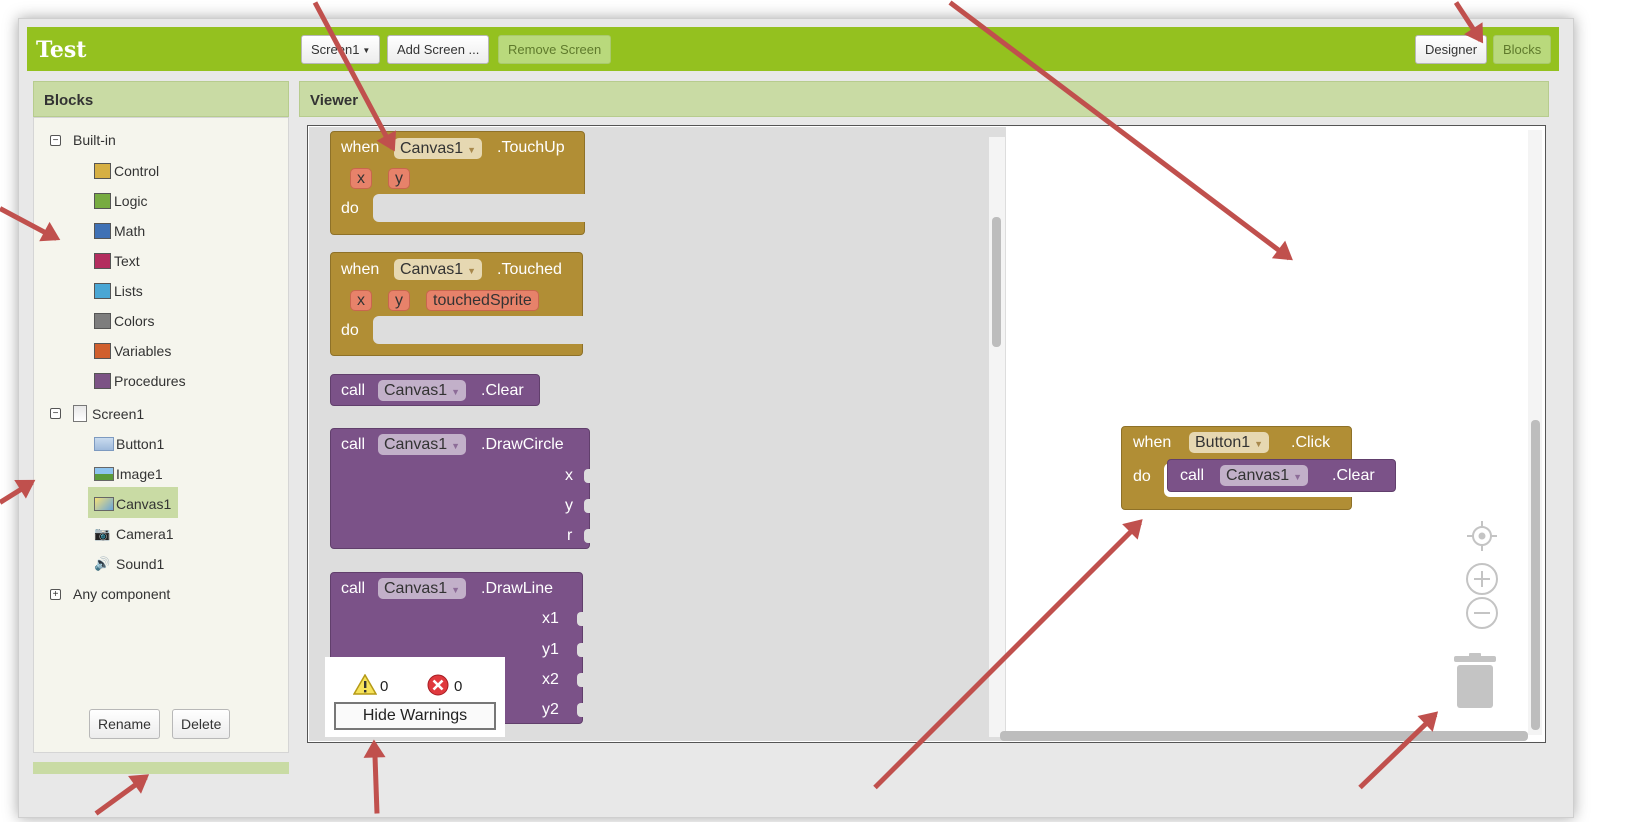 The width and height of the screenshot is (1649, 822). What do you see at coordinates (1535, 575) in the screenshot?
I see `workspace-vertical-scroll-thumb` at bounding box center [1535, 575].